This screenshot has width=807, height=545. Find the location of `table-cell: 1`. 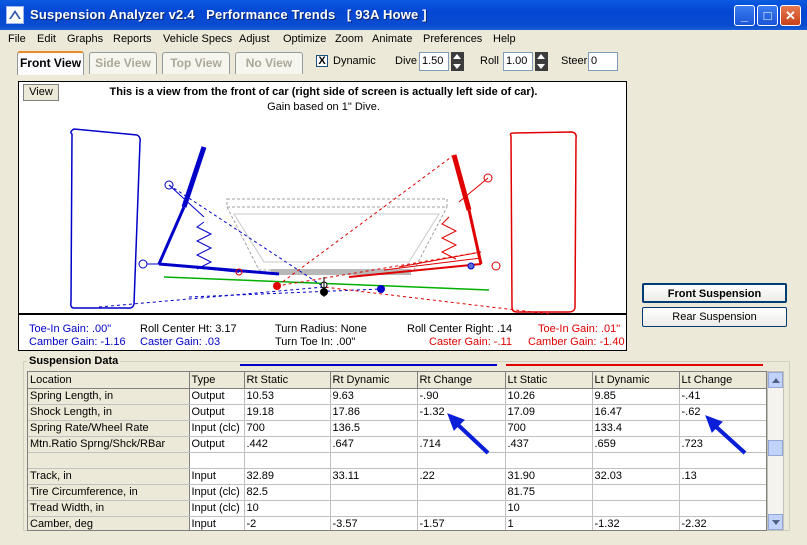

table-cell: 1 is located at coordinates (549, 523).